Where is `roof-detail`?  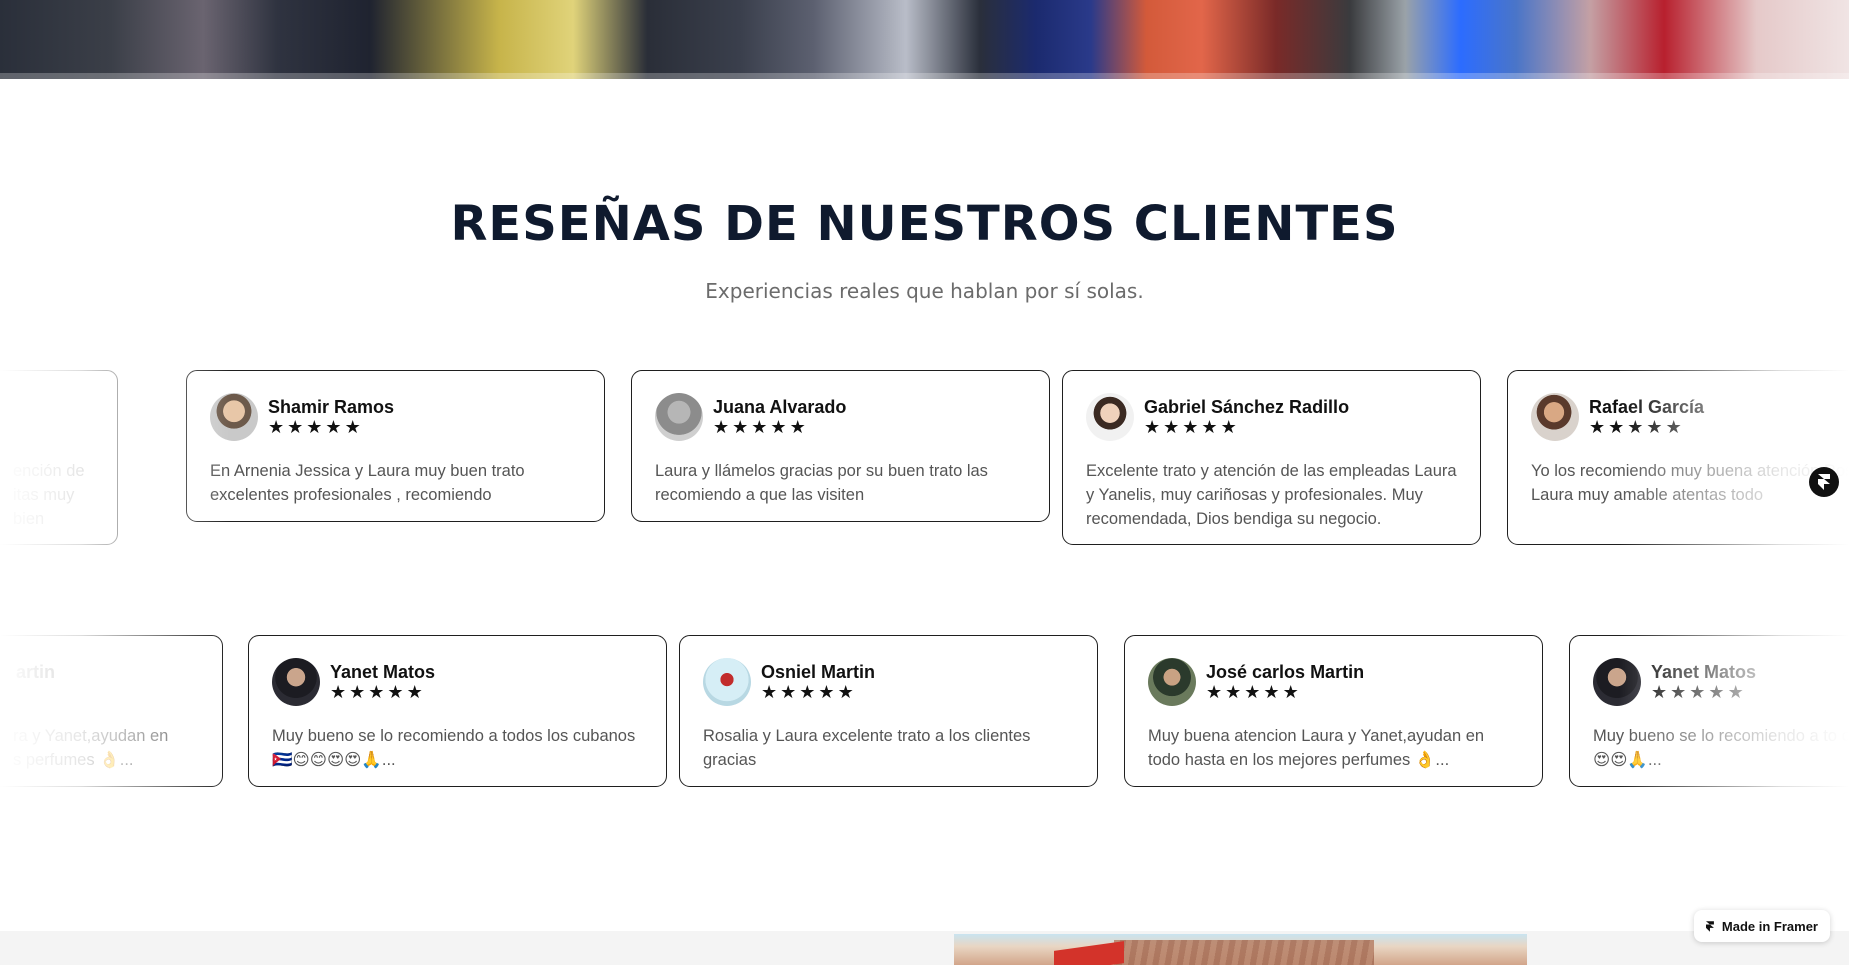
roof-detail is located at coordinates (1244, 952).